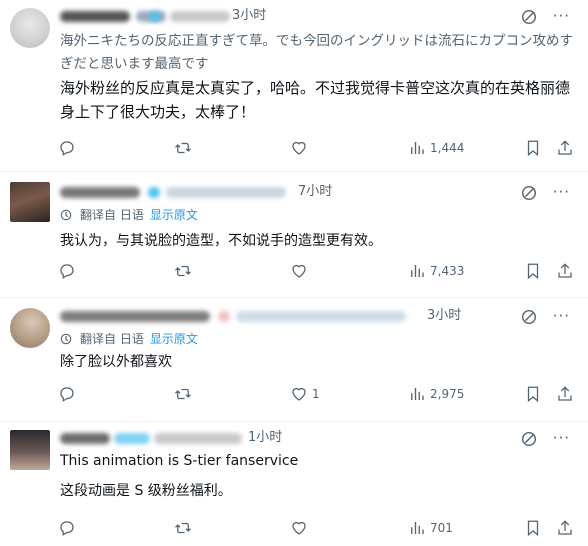 Image resolution: width=588 pixels, height=546 pixels. Describe the element at coordinates (317, 148) in the screenshot. I see `action-bar: 1,444` at that location.